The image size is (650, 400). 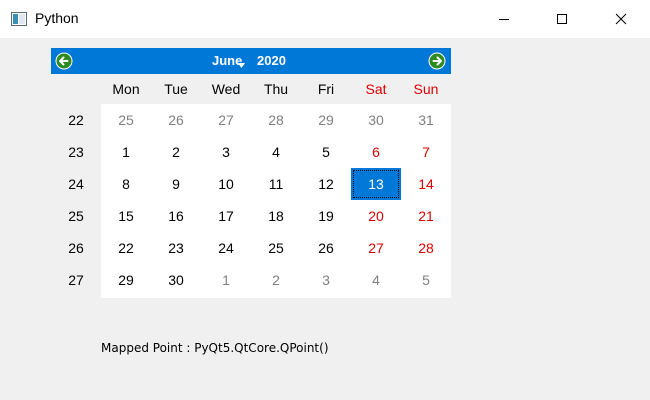 What do you see at coordinates (276, 89) in the screenshot?
I see `weekday-header: Thu` at bounding box center [276, 89].